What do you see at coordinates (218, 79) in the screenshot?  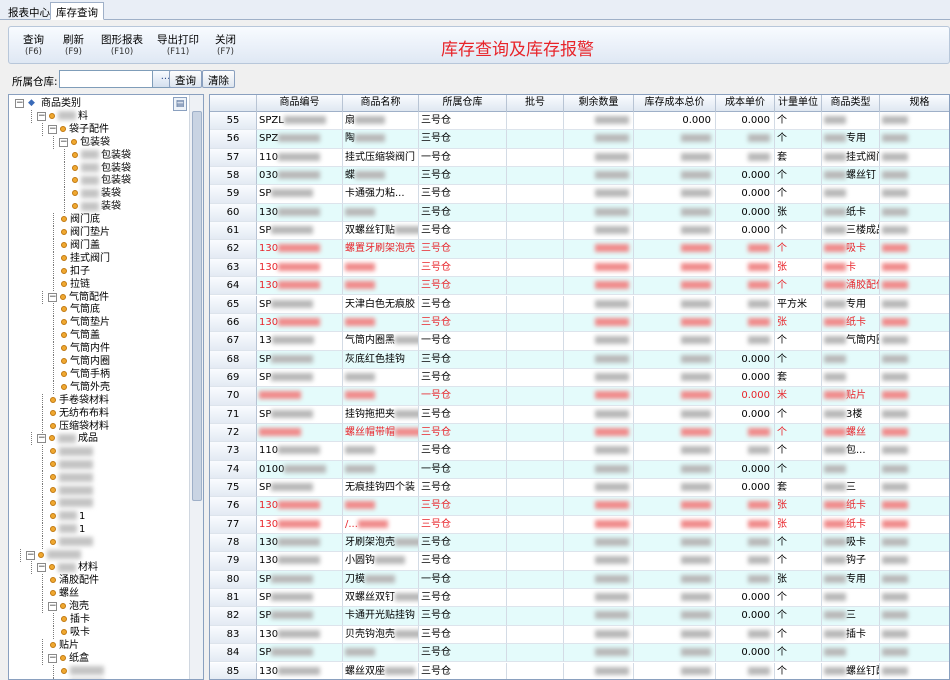 I see `filter-clear-button: 清除` at bounding box center [218, 79].